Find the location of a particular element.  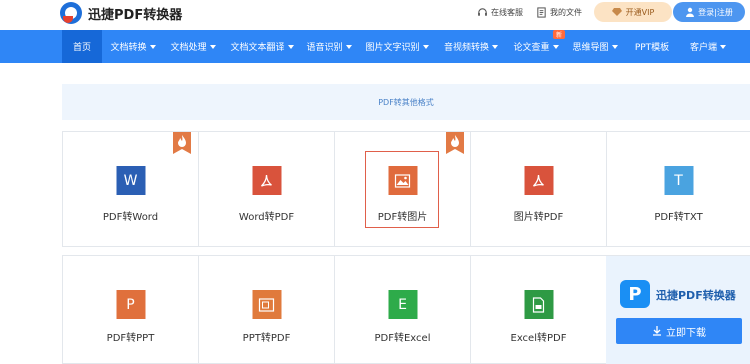

nav-label: 文档处理 is located at coordinates (188, 48).